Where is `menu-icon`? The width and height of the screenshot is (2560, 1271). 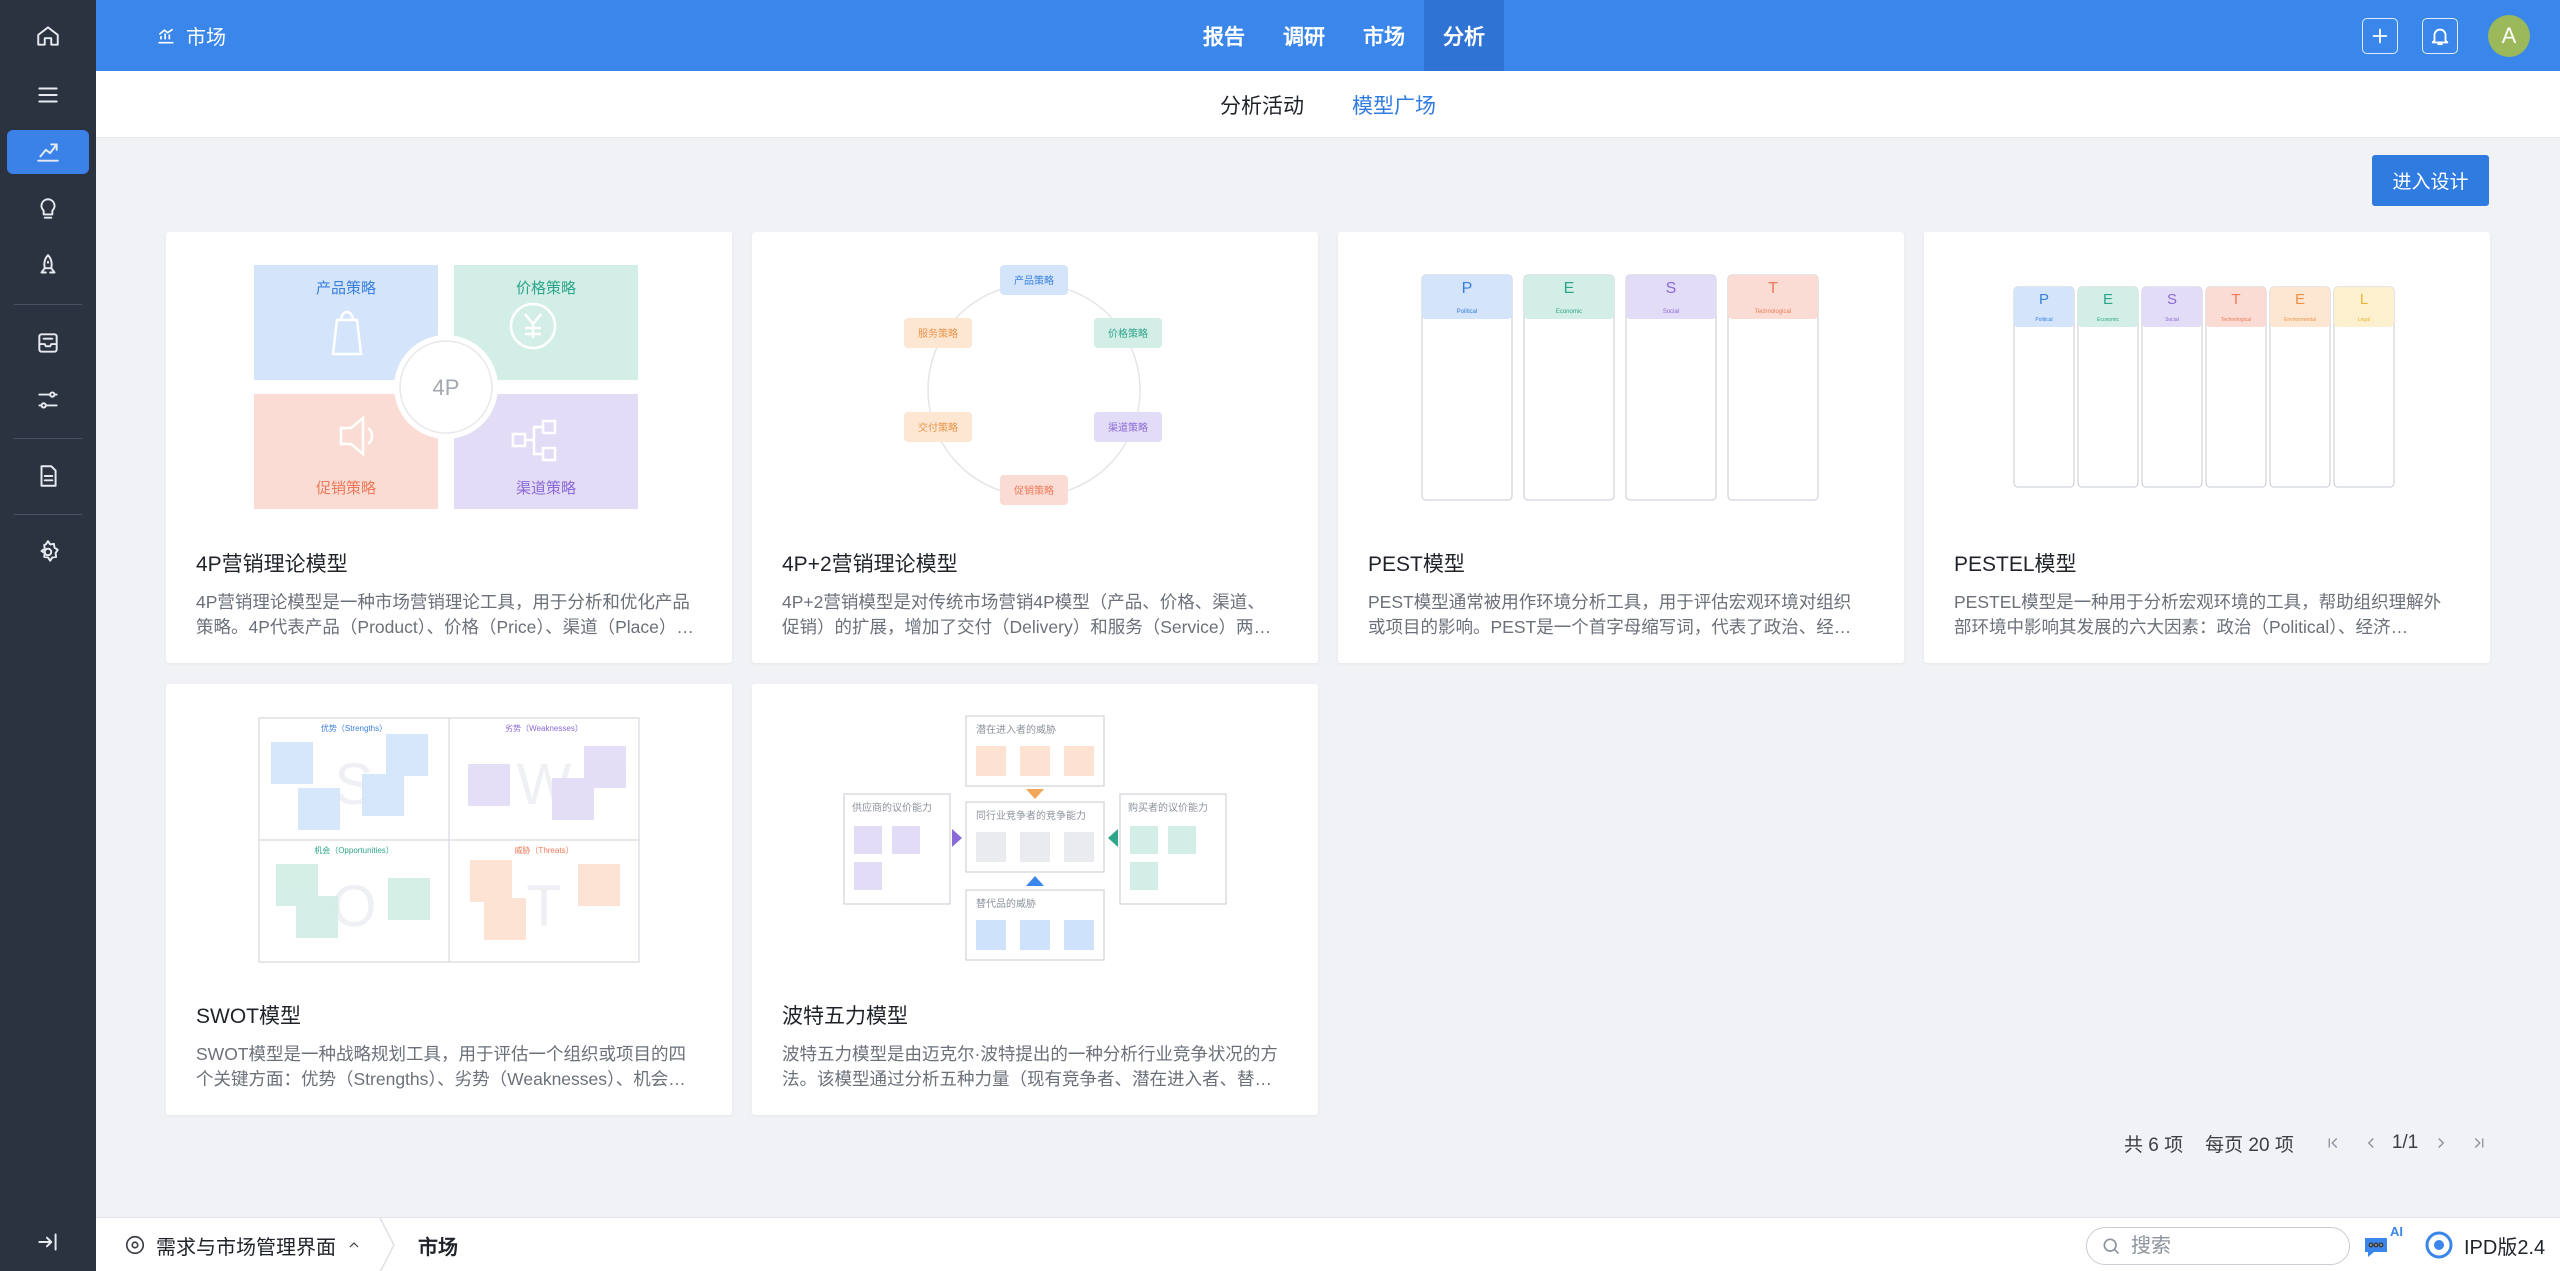 menu-icon is located at coordinates (48, 95).